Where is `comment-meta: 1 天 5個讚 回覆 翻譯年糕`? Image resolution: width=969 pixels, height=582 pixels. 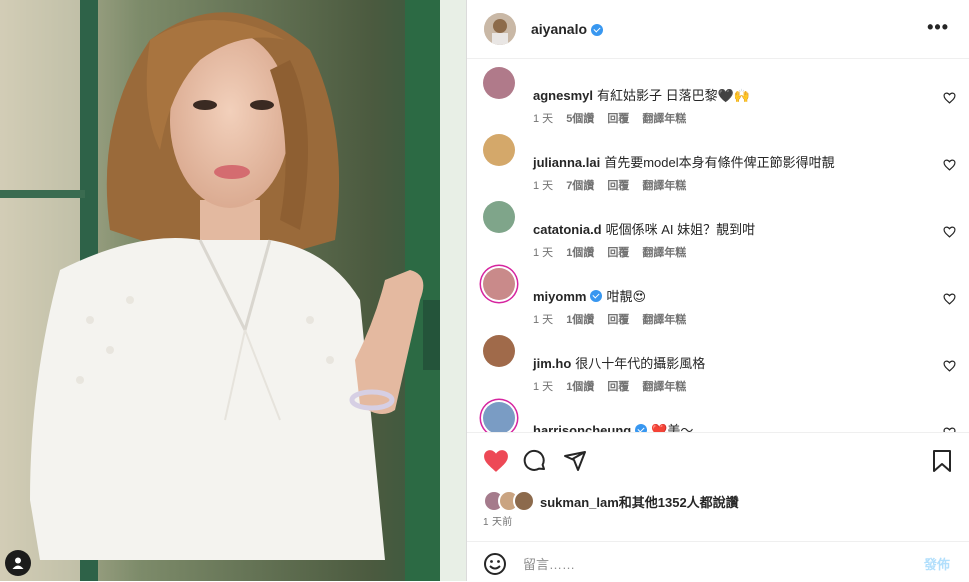
comment-meta: 1 天 5個讚 回覆 翻譯年糕 is located at coordinates (616, 118).